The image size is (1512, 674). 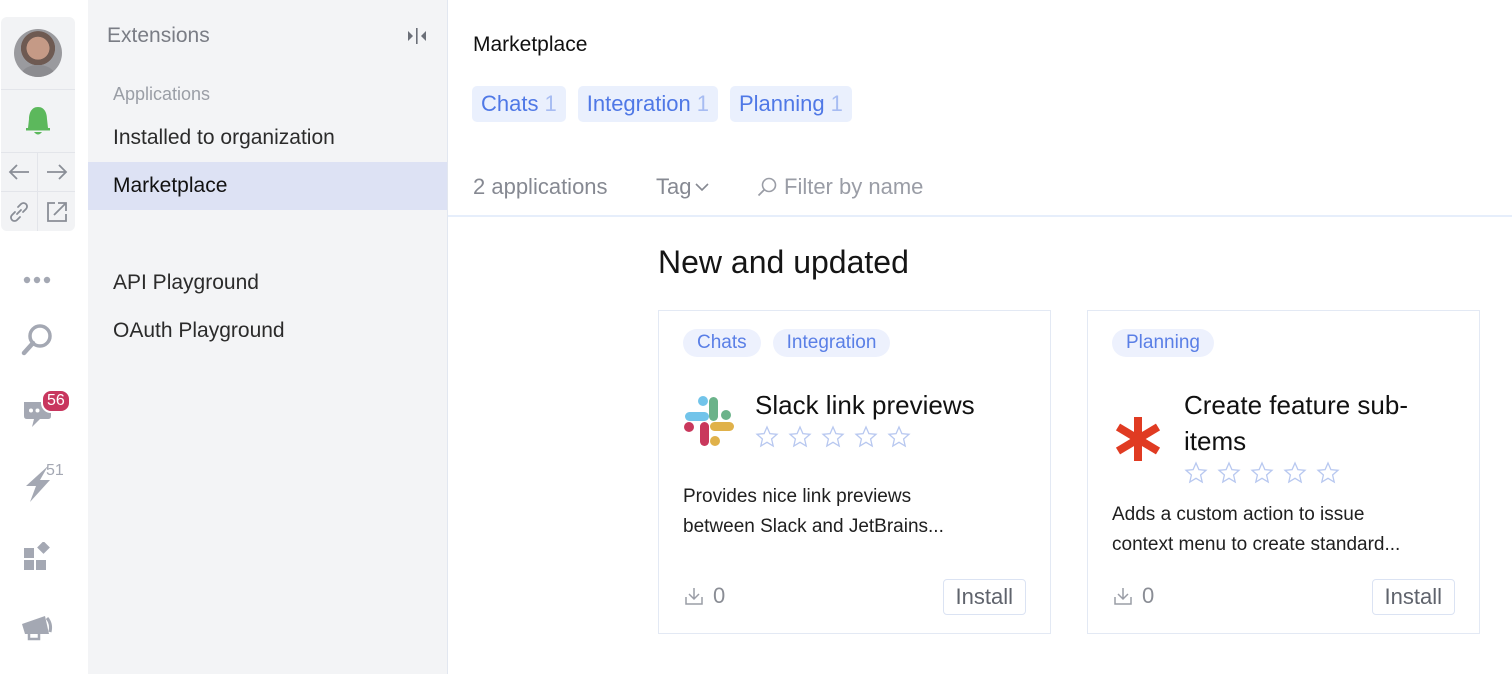 I want to click on red-asterisk-logo-icon, so click(x=1138, y=439).